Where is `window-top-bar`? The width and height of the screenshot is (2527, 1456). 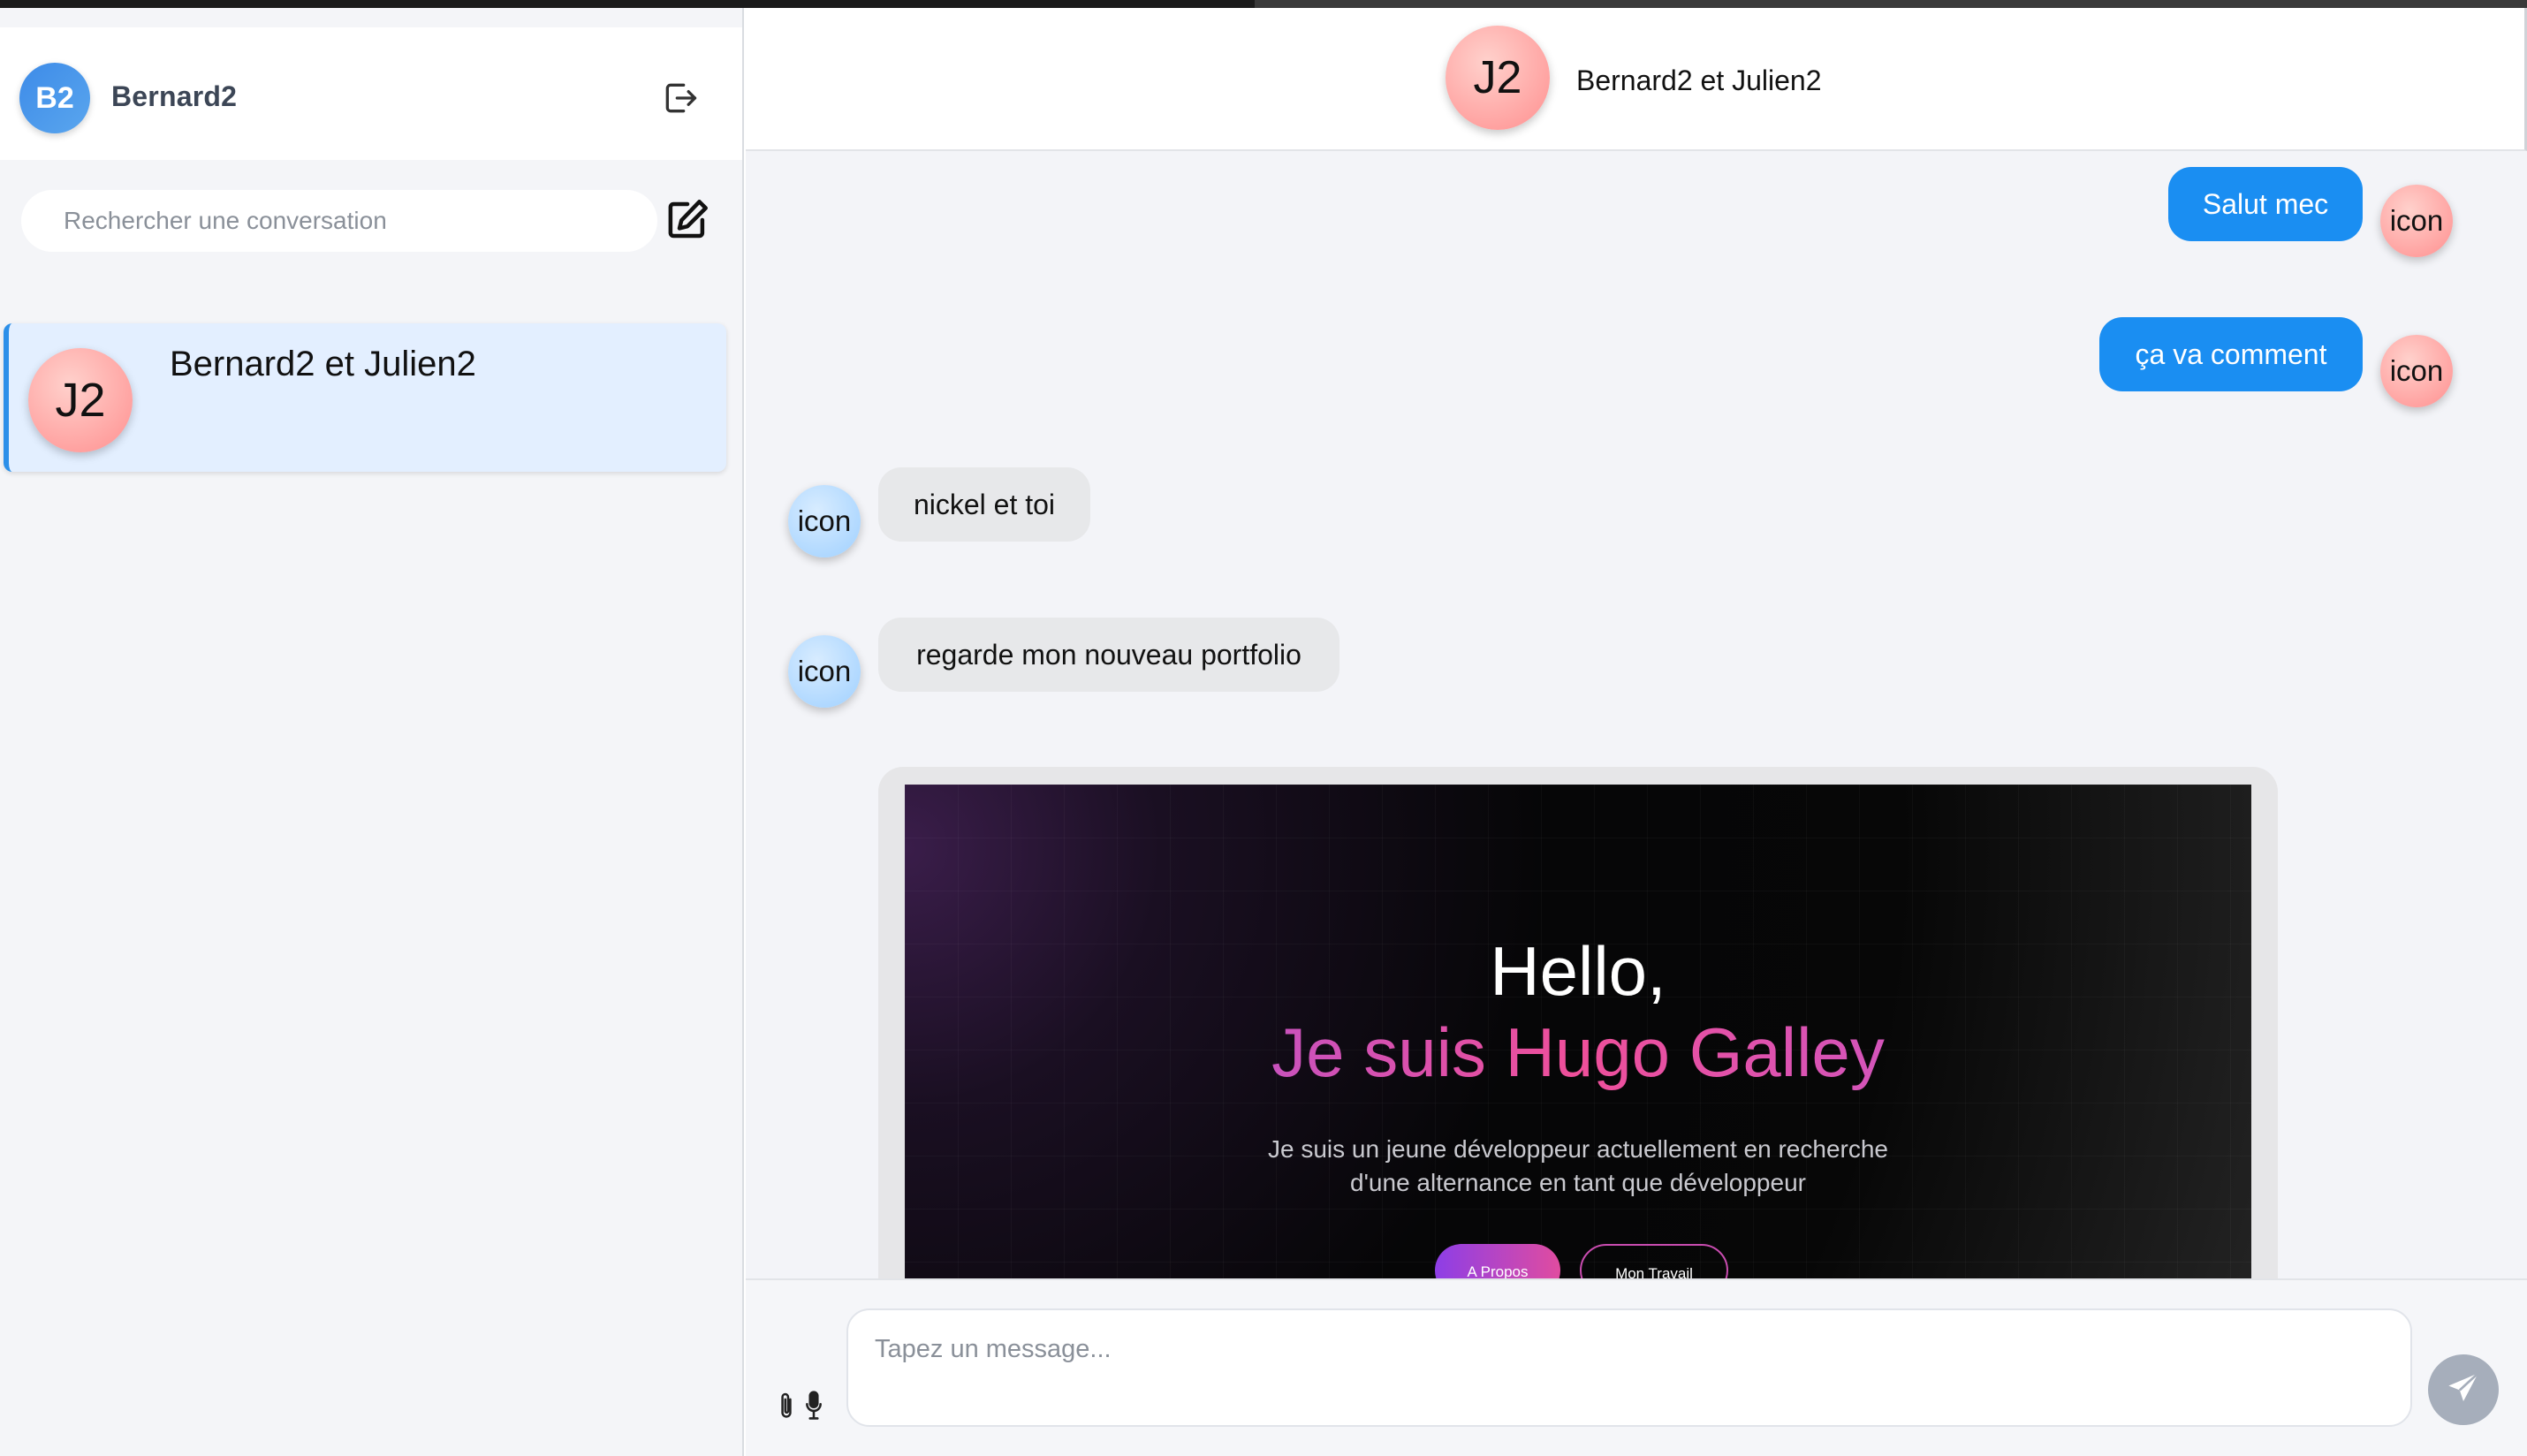 window-top-bar is located at coordinates (628, 4).